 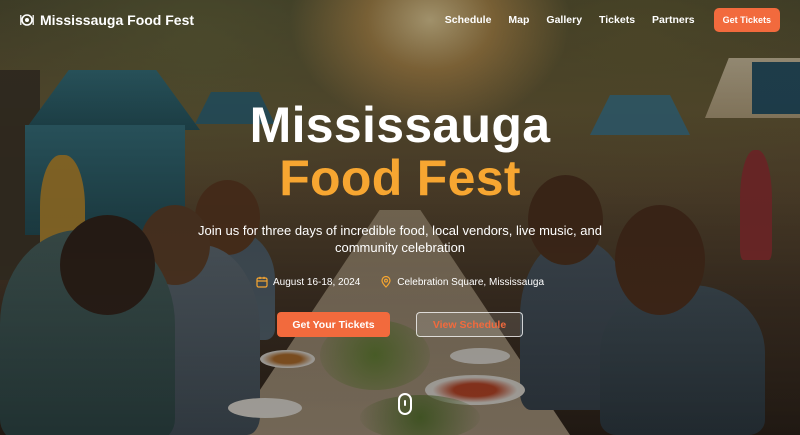 What do you see at coordinates (469, 324) in the screenshot?
I see `view-schedule-button: View Schedule` at bounding box center [469, 324].